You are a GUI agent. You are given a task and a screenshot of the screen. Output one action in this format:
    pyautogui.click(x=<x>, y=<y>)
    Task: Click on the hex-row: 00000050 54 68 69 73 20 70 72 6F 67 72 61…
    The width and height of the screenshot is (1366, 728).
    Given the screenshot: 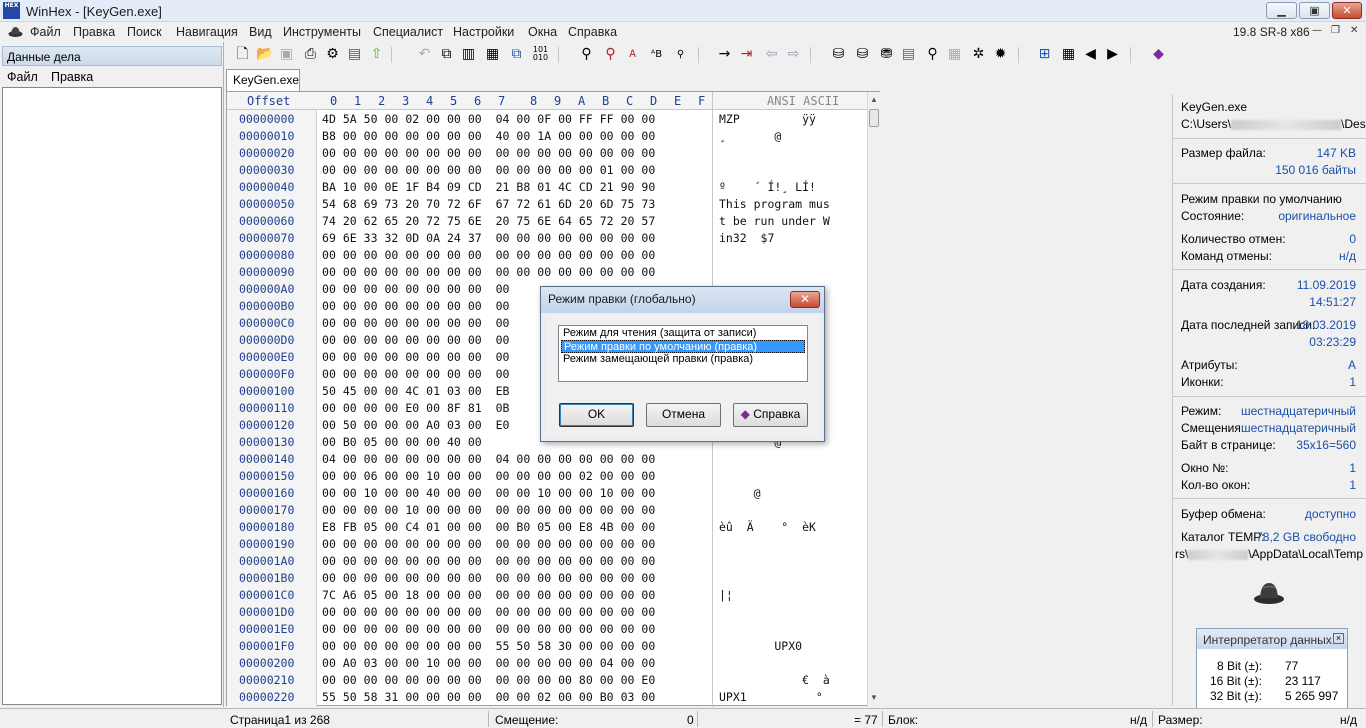 What is the action you would take?
    pyautogui.click(x=547, y=203)
    